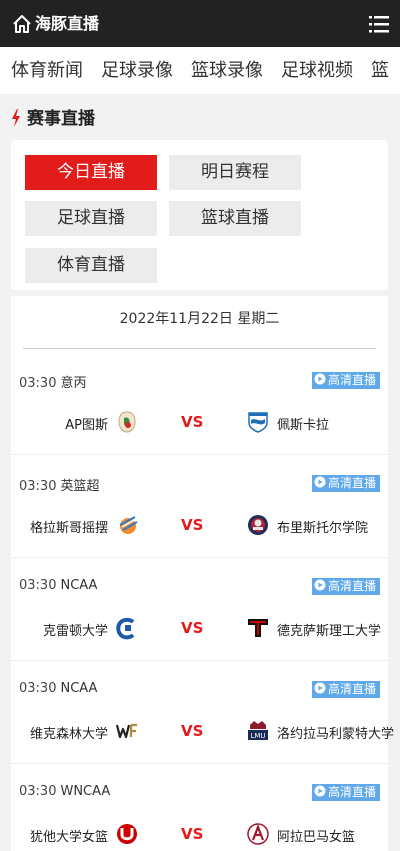 The height and width of the screenshot is (851, 400). I want to click on nav-item-sports-news: 体育新闻, so click(47, 70).